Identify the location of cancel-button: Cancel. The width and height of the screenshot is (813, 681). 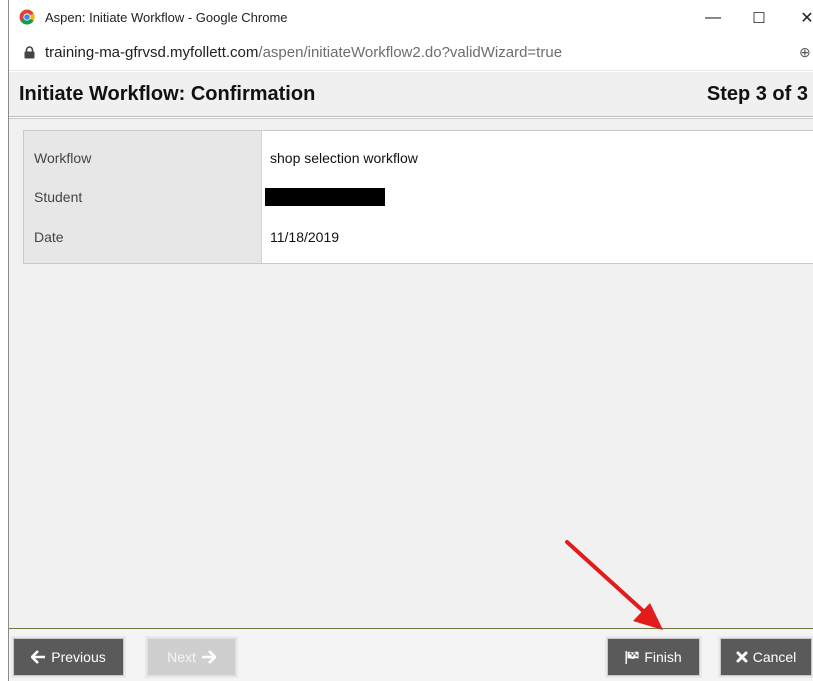
(766, 657).